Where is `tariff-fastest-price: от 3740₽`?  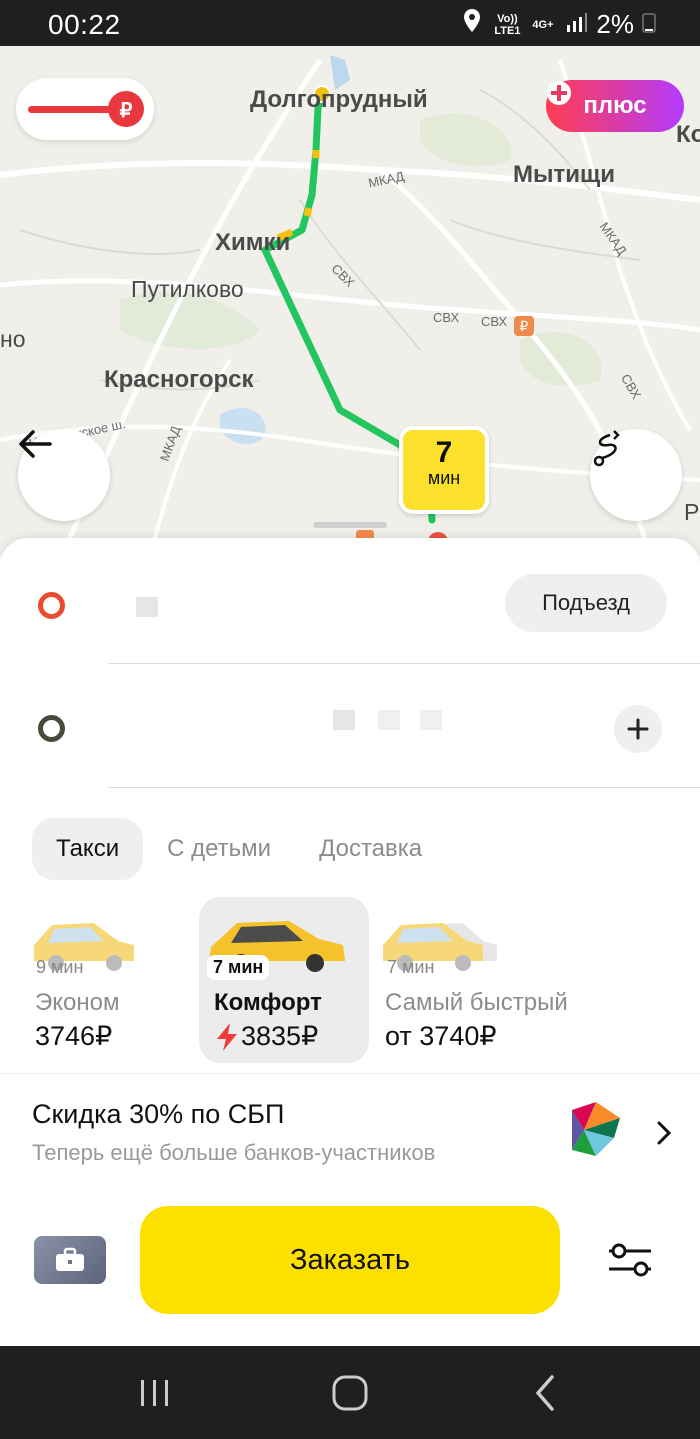
tariff-fastest-price: от 3740₽ is located at coordinates (441, 1036).